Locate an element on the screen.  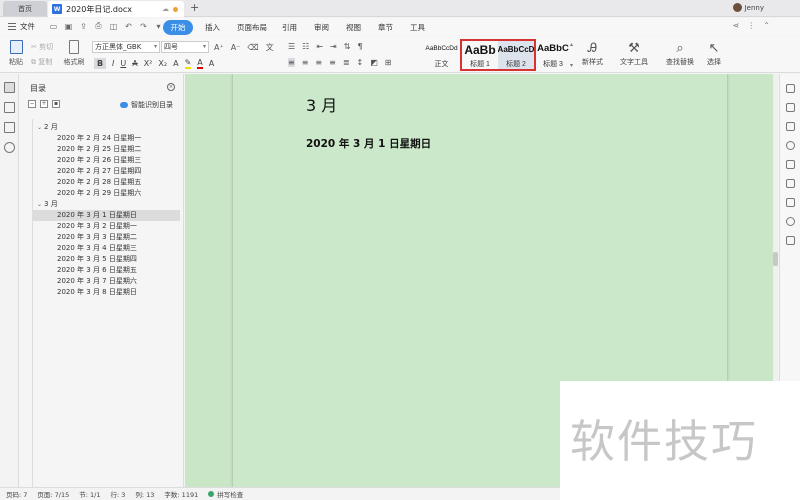
align-left-icon: ≡ is located at coordinates (291, 62).